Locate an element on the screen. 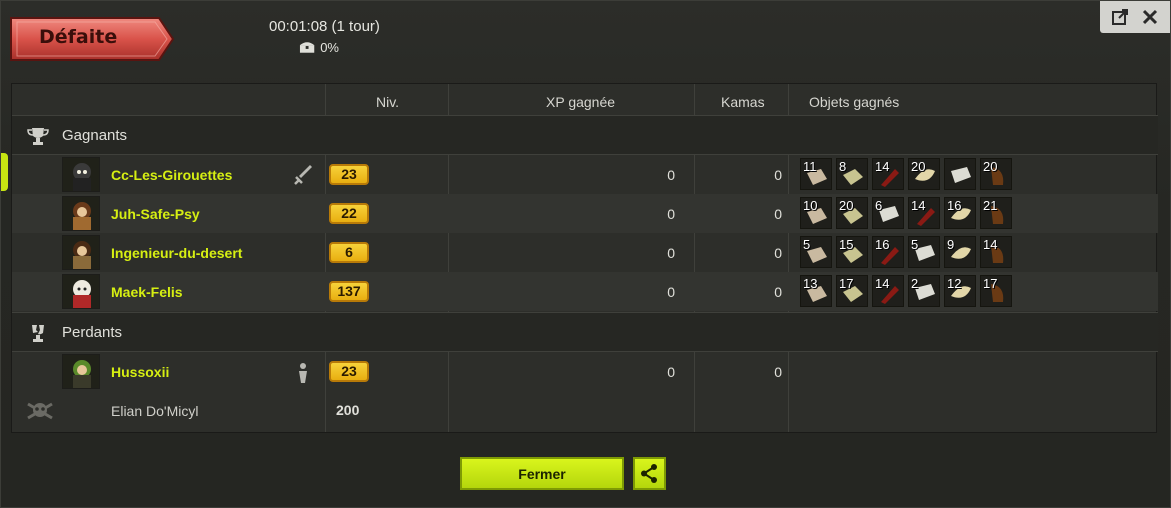 The height and width of the screenshot is (508, 1171). items-list: 13 17 14 2 12 17 is located at coordinates (906, 291).